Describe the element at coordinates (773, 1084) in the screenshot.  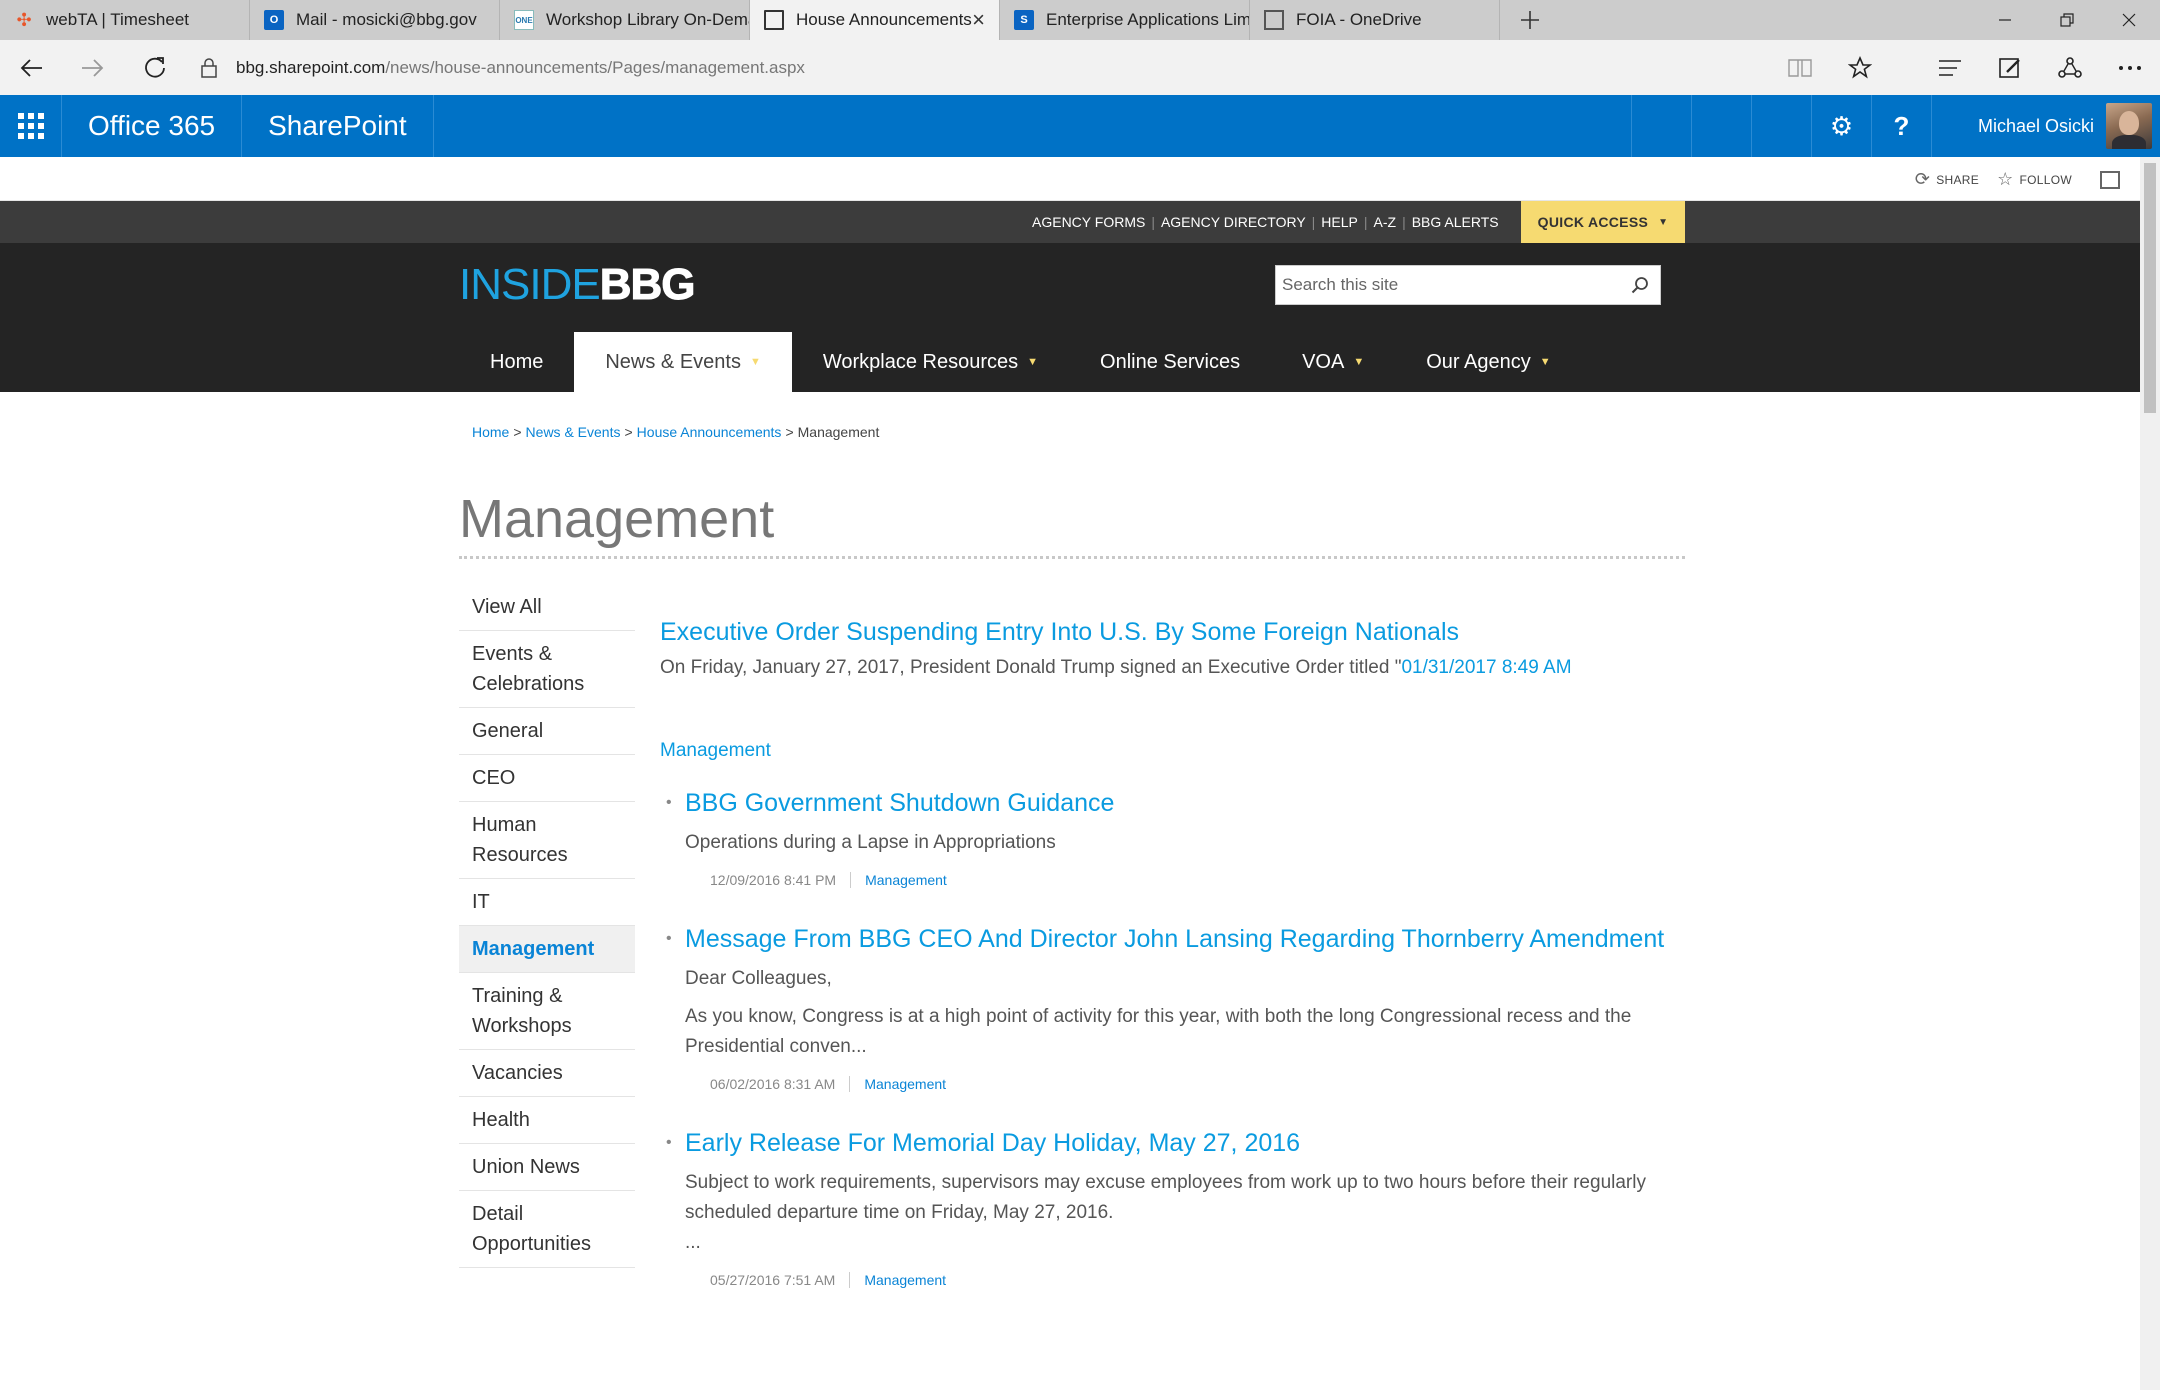
I see `article-date: 06/02/2016 8:31 AM` at that location.